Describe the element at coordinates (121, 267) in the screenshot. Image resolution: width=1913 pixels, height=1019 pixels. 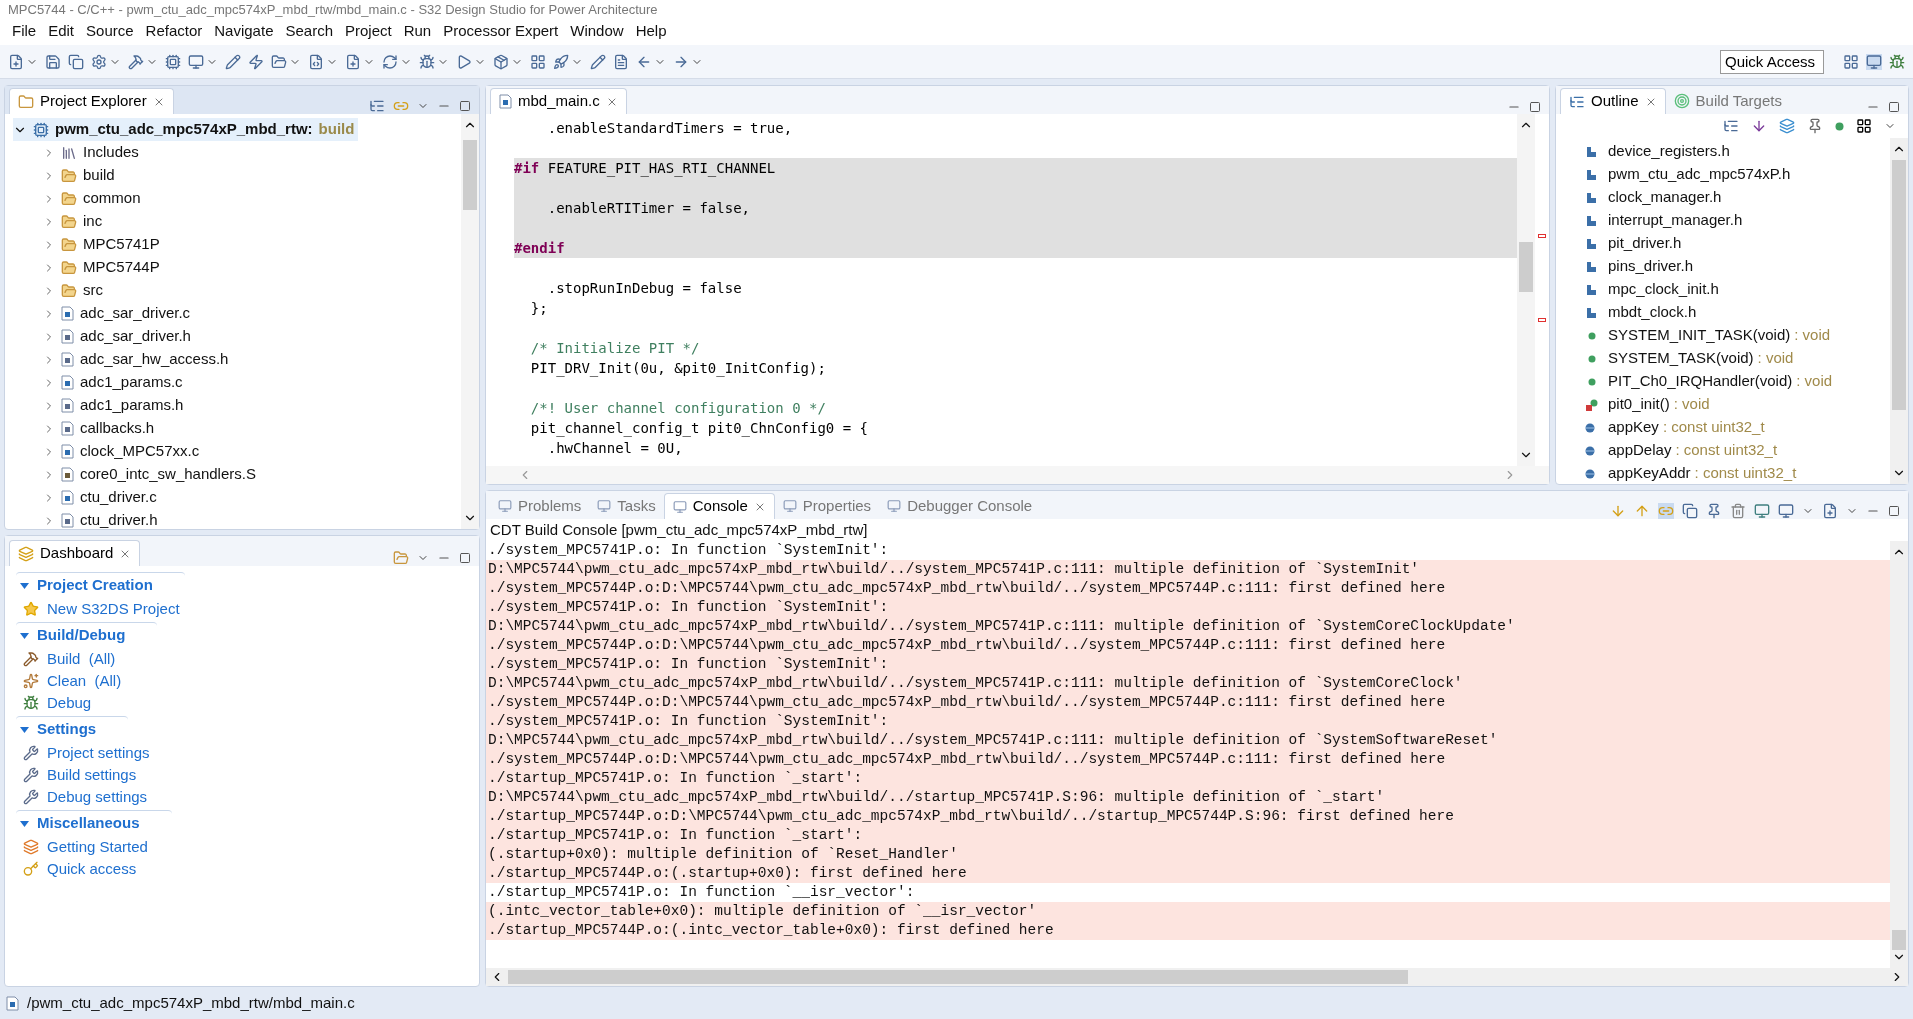
I see `tree-item: MPC5744P` at that location.